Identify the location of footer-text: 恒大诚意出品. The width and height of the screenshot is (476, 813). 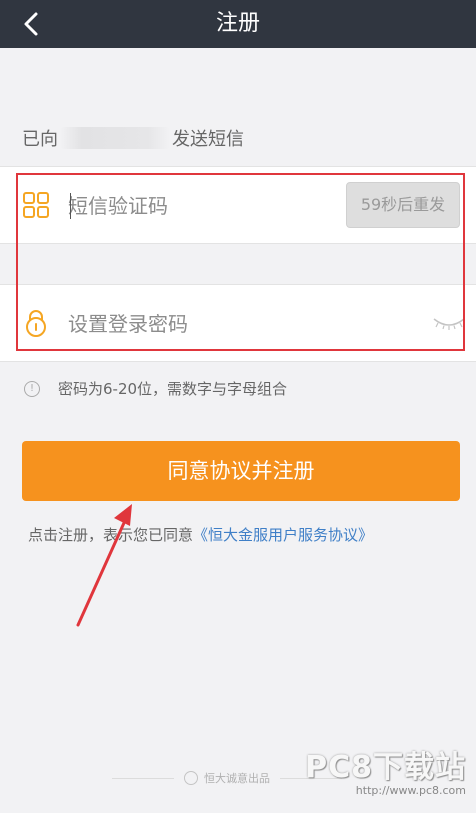
(237, 778).